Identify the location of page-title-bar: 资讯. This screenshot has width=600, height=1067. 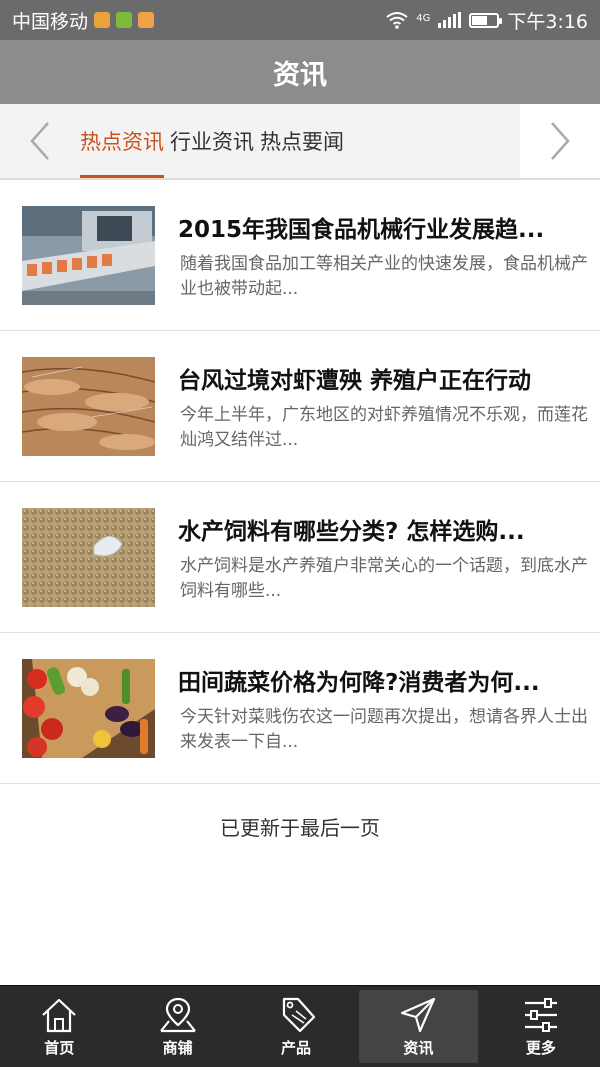
(300, 72).